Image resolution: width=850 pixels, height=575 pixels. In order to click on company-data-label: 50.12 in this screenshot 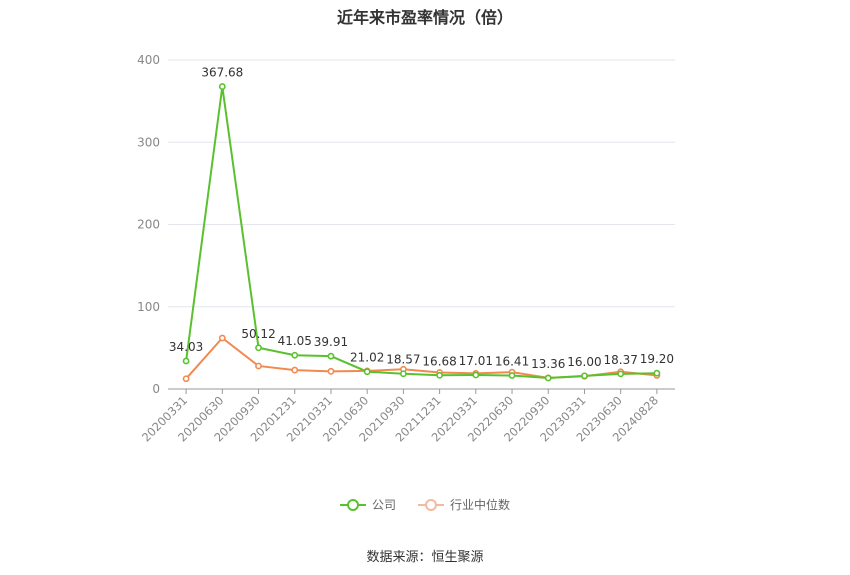, I will do `click(258, 334)`.